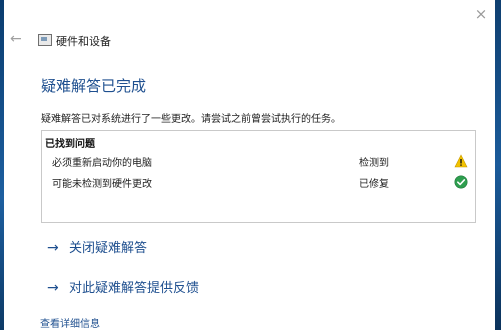 This screenshot has width=501, height=330. What do you see at coordinates (498, 165) in the screenshot?
I see `desktop-edge-right` at bounding box center [498, 165].